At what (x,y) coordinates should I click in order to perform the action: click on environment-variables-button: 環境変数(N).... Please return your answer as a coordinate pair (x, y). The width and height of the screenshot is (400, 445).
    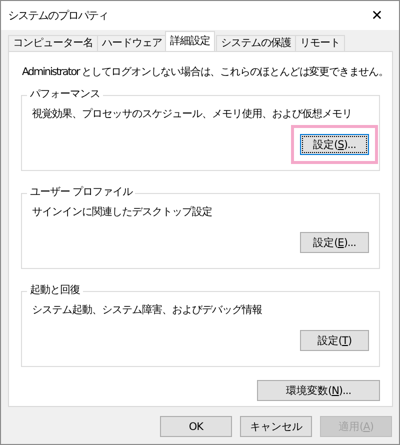
    Looking at the image, I should click on (318, 390).